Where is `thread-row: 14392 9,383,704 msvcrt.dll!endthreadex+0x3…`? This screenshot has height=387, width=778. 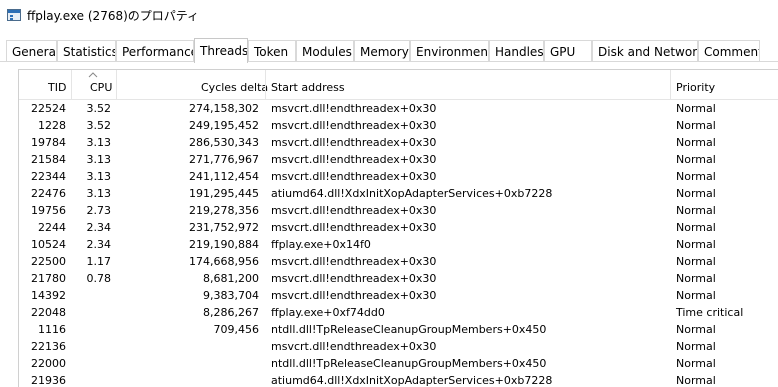
thread-row: 14392 9,383,704 msvcrt.dll!endthreadex+0x3… is located at coordinates (398, 295).